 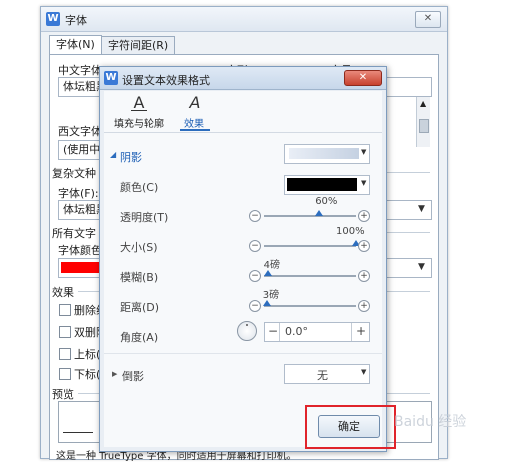 What do you see at coordinates (138, 45) in the screenshot?
I see `tab-char-spacing: 字符间距(R)` at bounding box center [138, 45].